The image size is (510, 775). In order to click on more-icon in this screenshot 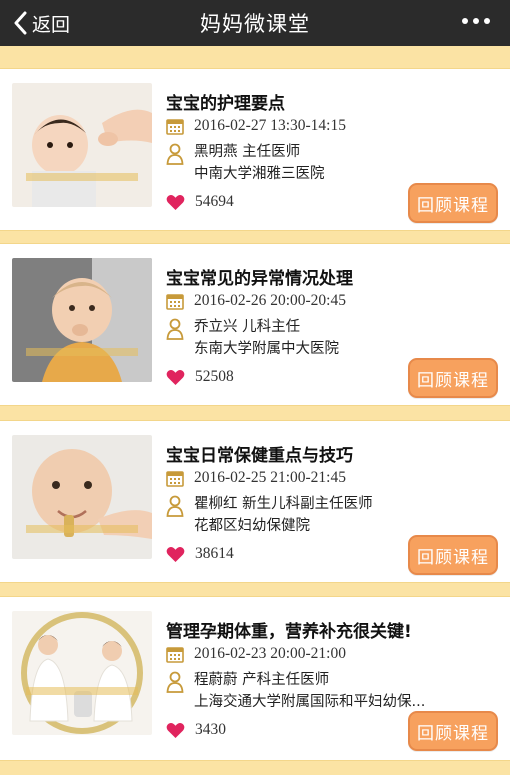, I will do `click(476, 21)`.